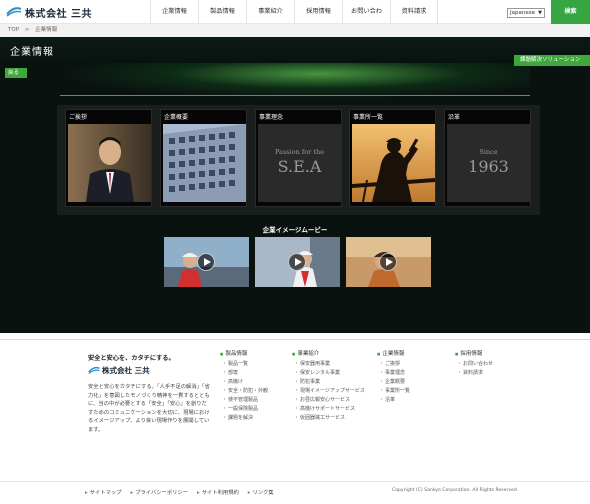 This screenshot has width=590, height=504. What do you see at coordinates (204, 163) in the screenshot?
I see `building-photo` at bounding box center [204, 163].